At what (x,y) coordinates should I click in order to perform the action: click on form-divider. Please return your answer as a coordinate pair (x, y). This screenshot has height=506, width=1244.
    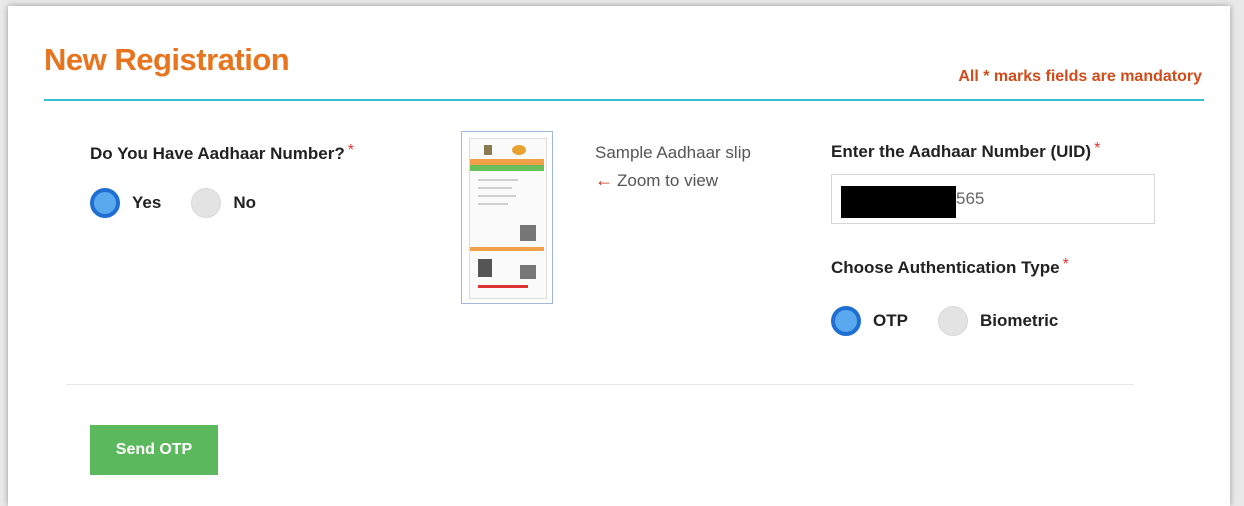
    Looking at the image, I should click on (600, 384).